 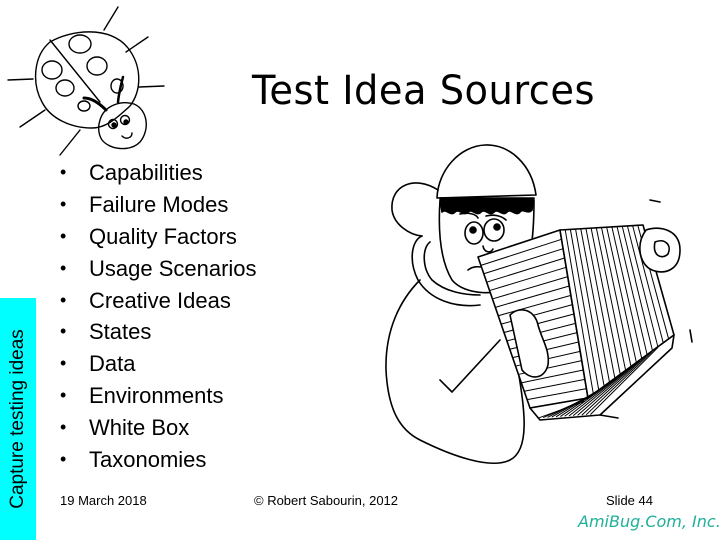 I want to click on bullet-text: Failure Modes, so click(x=159, y=204).